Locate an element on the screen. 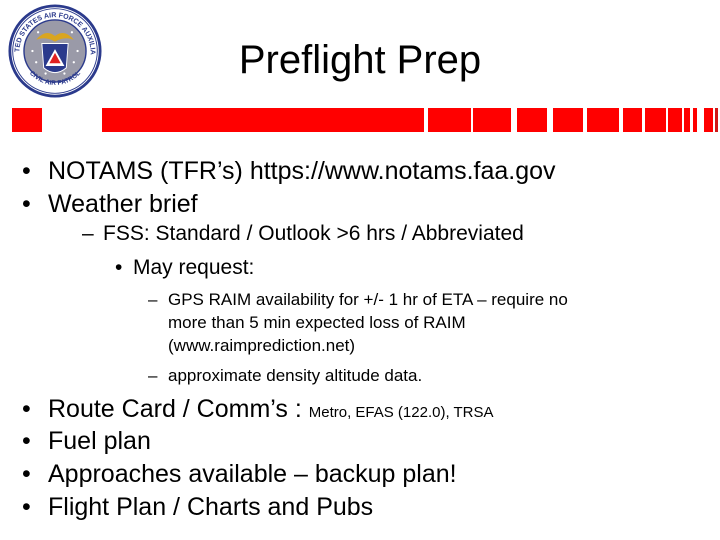 This screenshot has width=720, height=540. sub-sub-item-text: May request: is located at coordinates (194, 267).